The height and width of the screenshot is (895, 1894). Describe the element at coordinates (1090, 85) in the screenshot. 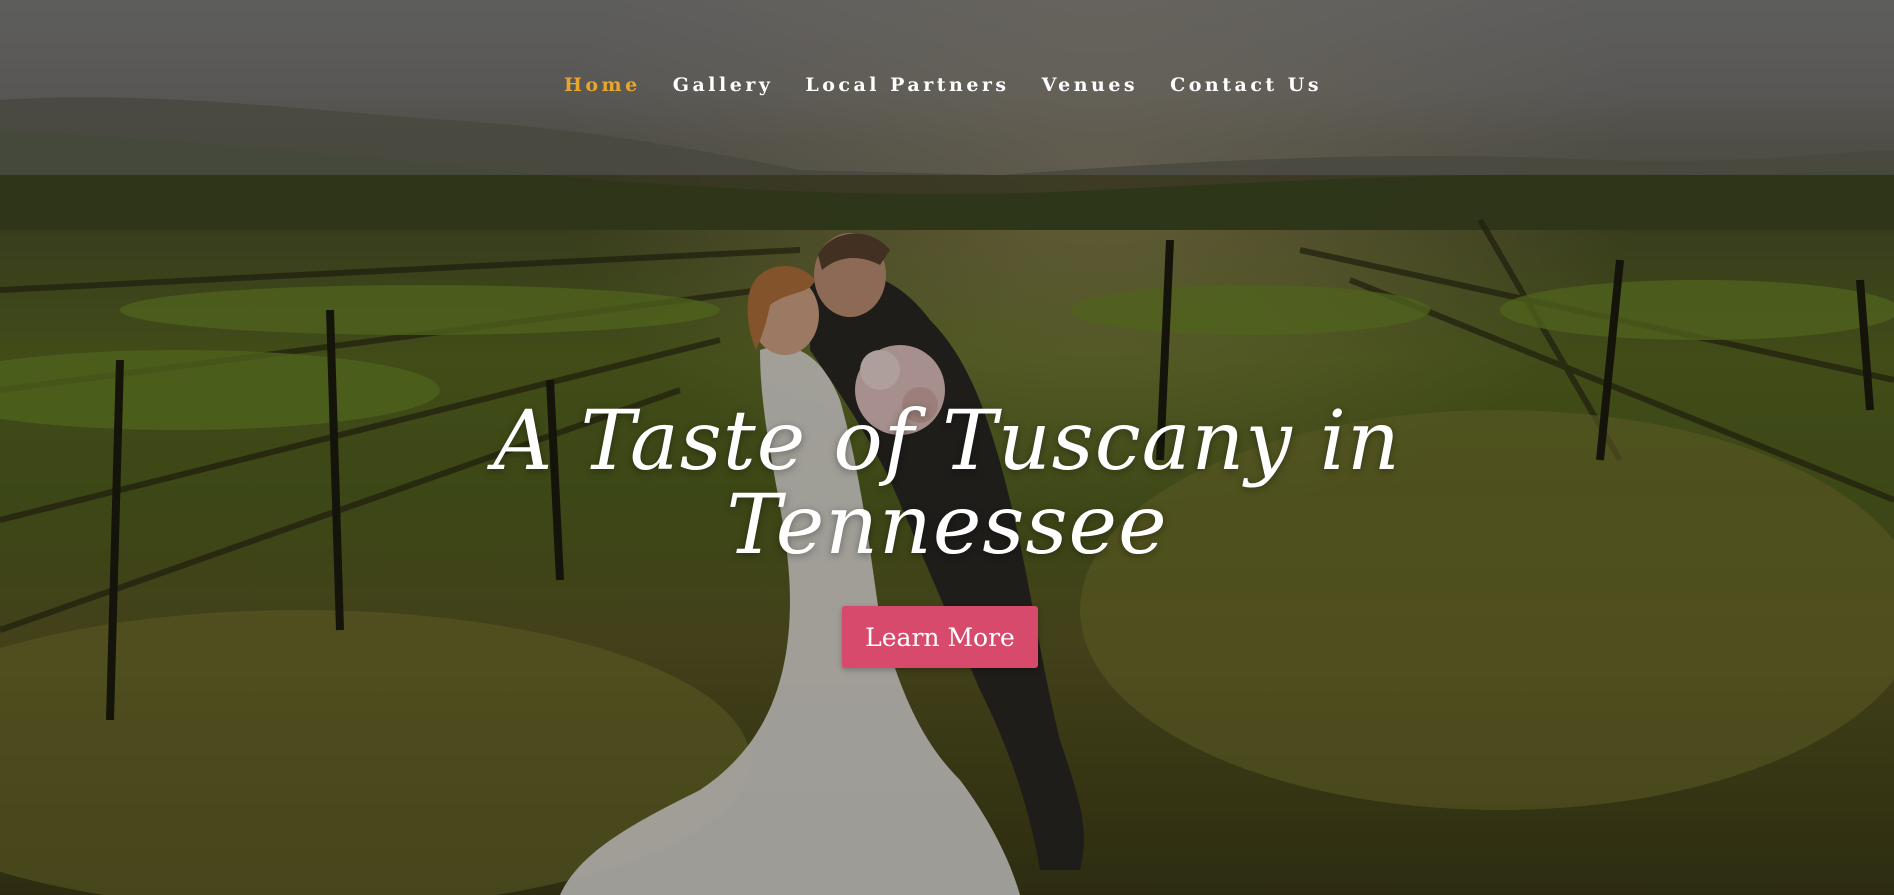

I see `nav-item-venues: Venues` at that location.